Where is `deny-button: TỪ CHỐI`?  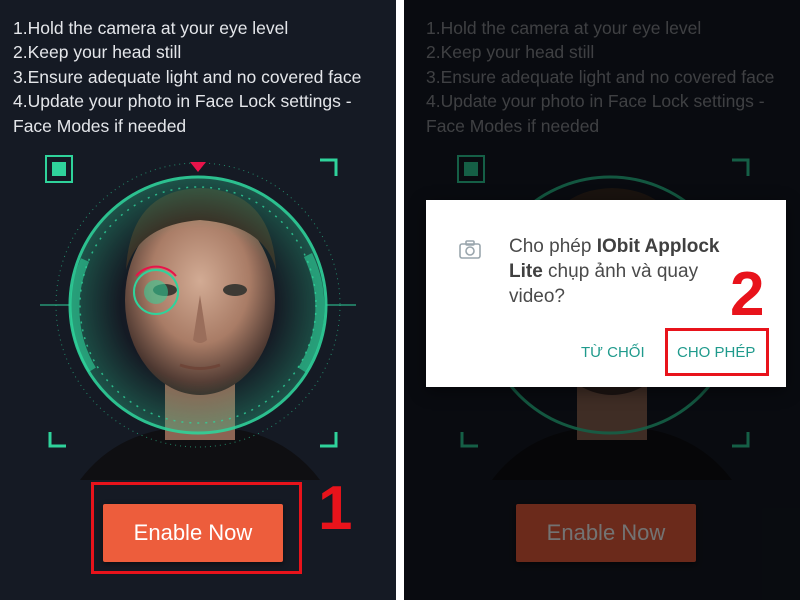
deny-button: TỪ CHỐI is located at coordinates (613, 352).